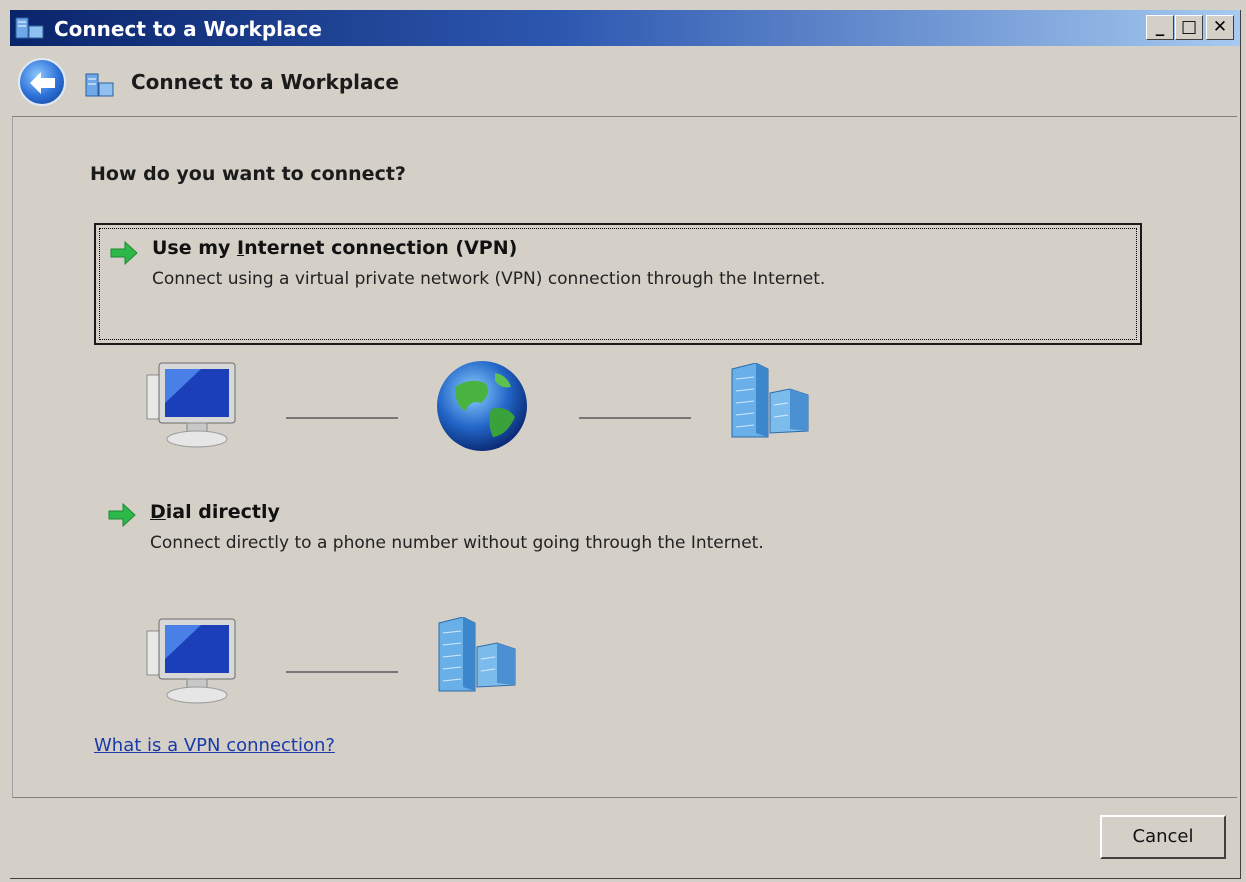 The height and width of the screenshot is (882, 1246). What do you see at coordinates (1220, 27) in the screenshot?
I see `close-button: ✕` at bounding box center [1220, 27].